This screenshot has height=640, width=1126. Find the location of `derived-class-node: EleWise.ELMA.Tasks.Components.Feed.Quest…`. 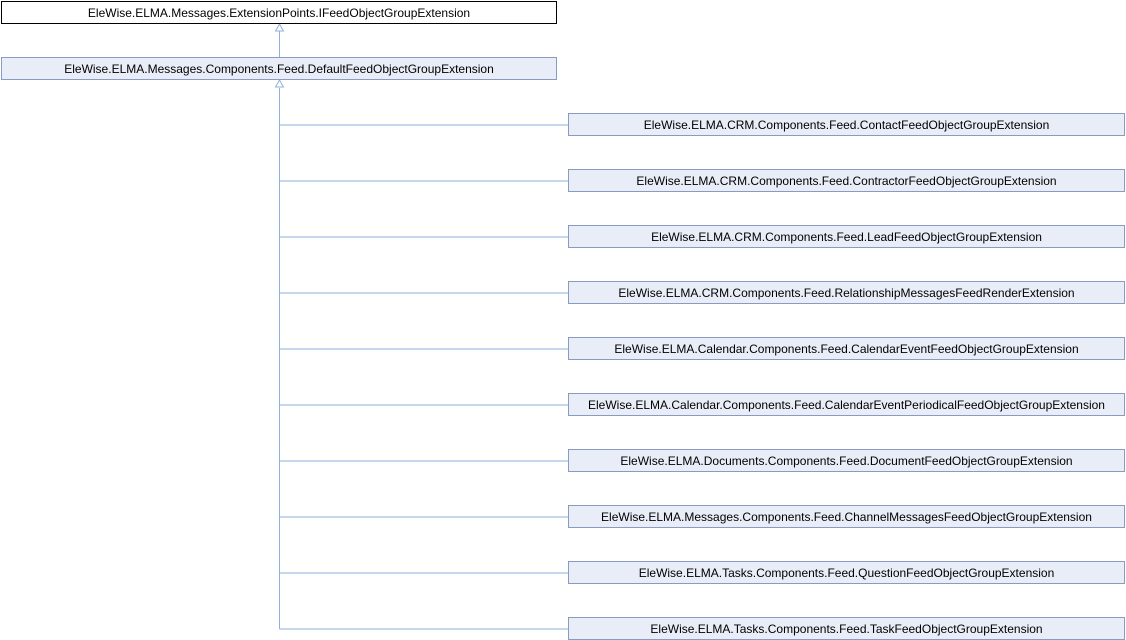

derived-class-node: EleWise.ELMA.Tasks.Components.Feed.Quest… is located at coordinates (846, 572).